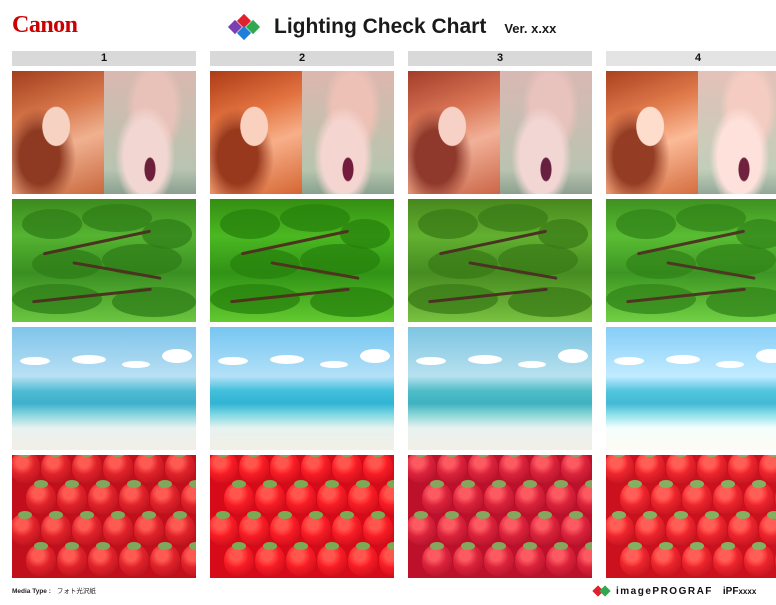 The image size is (776, 605). I want to click on version-label: Ver. x.xx, so click(530, 28).